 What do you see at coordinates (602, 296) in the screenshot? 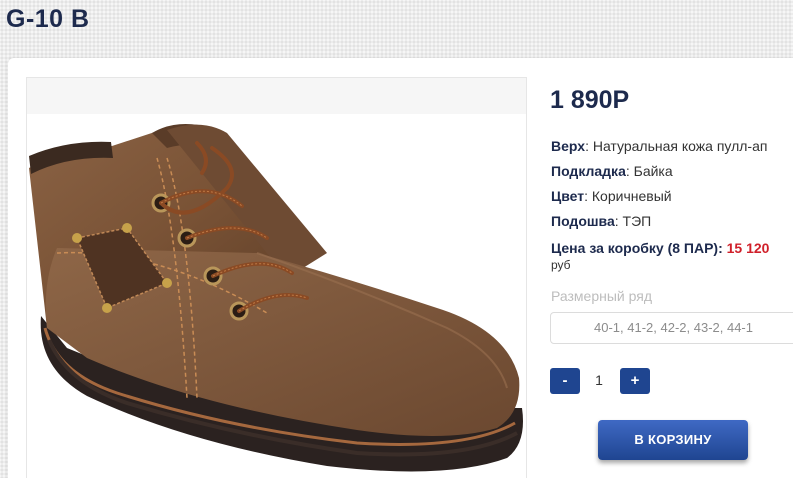
I see `size-label: Размерный ряд` at bounding box center [602, 296].